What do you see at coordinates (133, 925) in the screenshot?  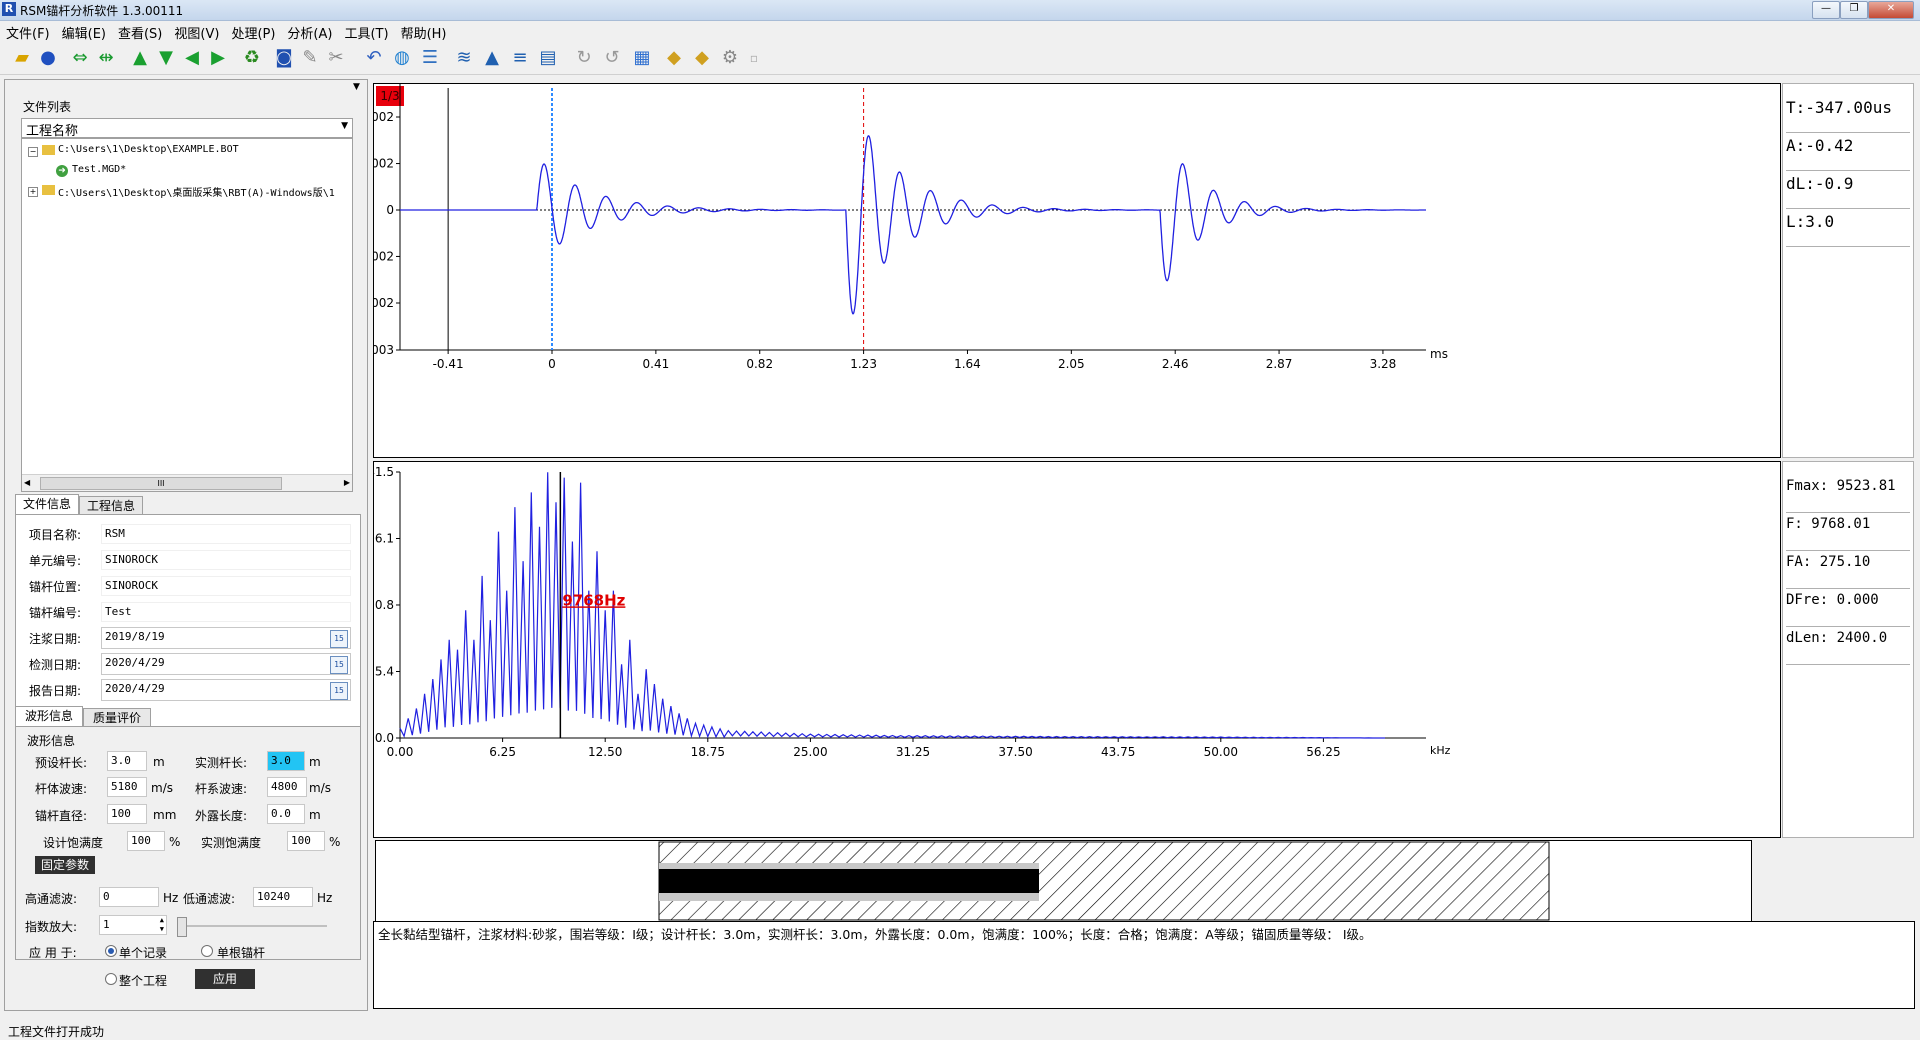 I see `exp-amplify-stepper: 1 ▲ ▼` at bounding box center [133, 925].